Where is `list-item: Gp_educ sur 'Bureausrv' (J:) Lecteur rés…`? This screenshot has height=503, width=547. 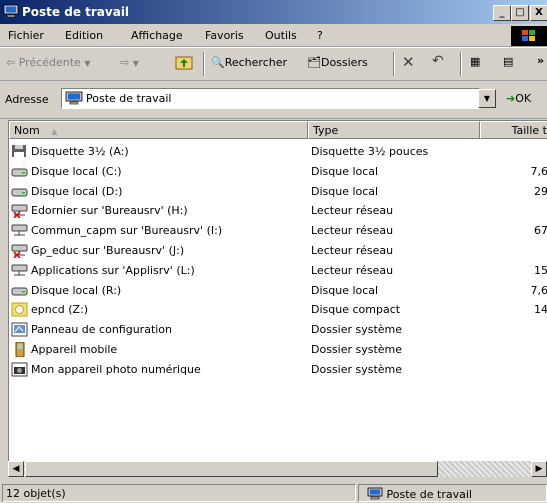
list-item: Gp_educ sur 'Bureausrv' (J:) Lecteur rés… is located at coordinates (278, 251).